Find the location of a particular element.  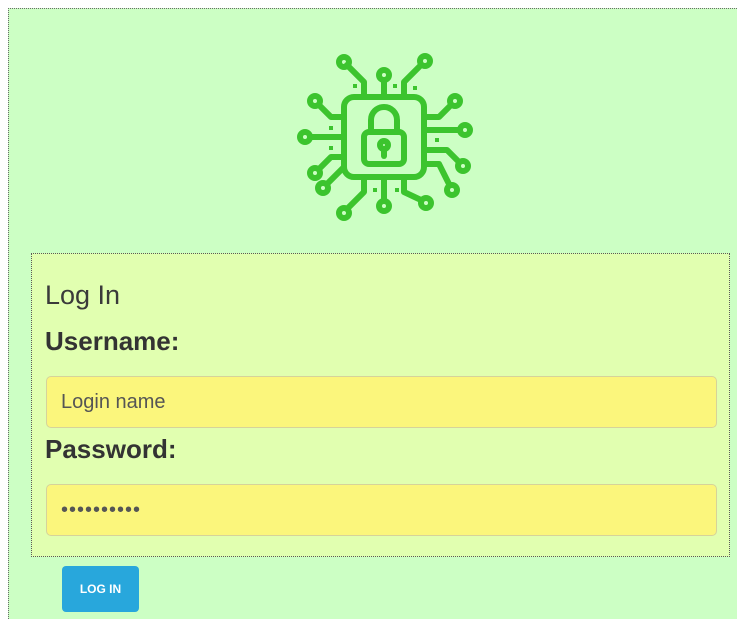

password-input is located at coordinates (381, 510).